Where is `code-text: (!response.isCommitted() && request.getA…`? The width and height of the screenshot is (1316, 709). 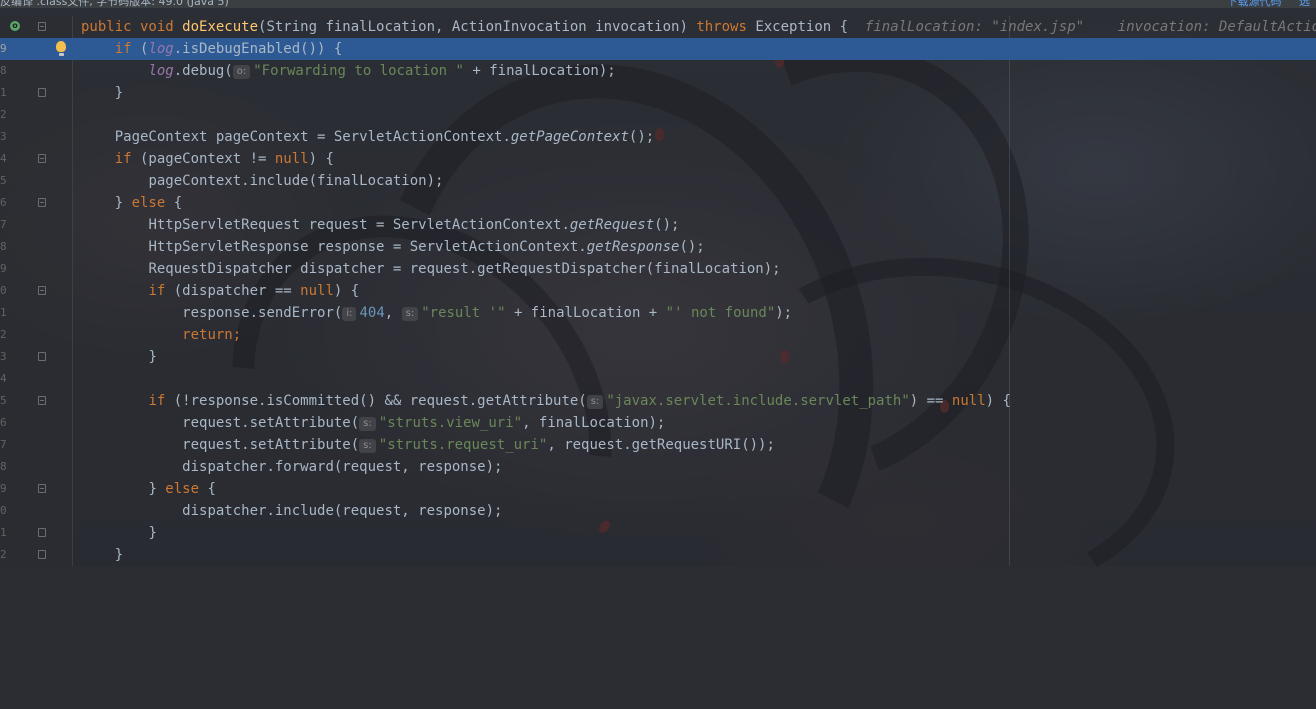
code-text: (!response.isCommitted() && request.getA… is located at coordinates (376, 401).